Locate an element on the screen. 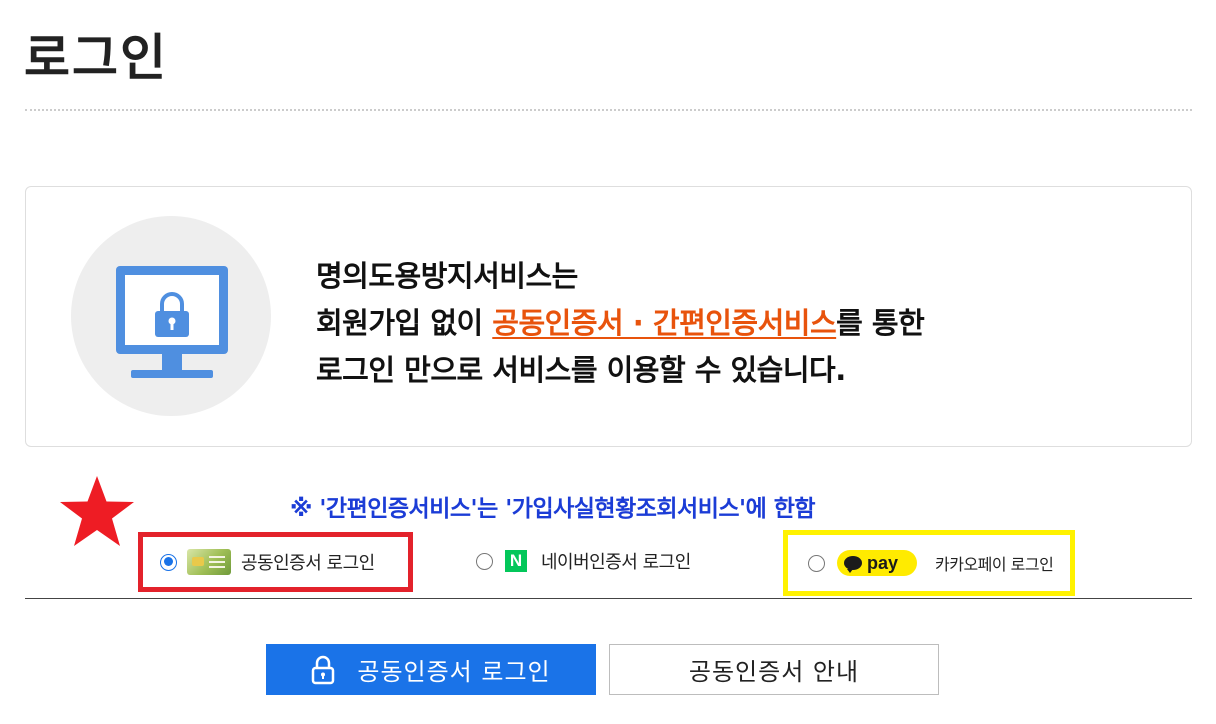  naver-label: 네이버인증서 로그인 is located at coordinates (616, 562).